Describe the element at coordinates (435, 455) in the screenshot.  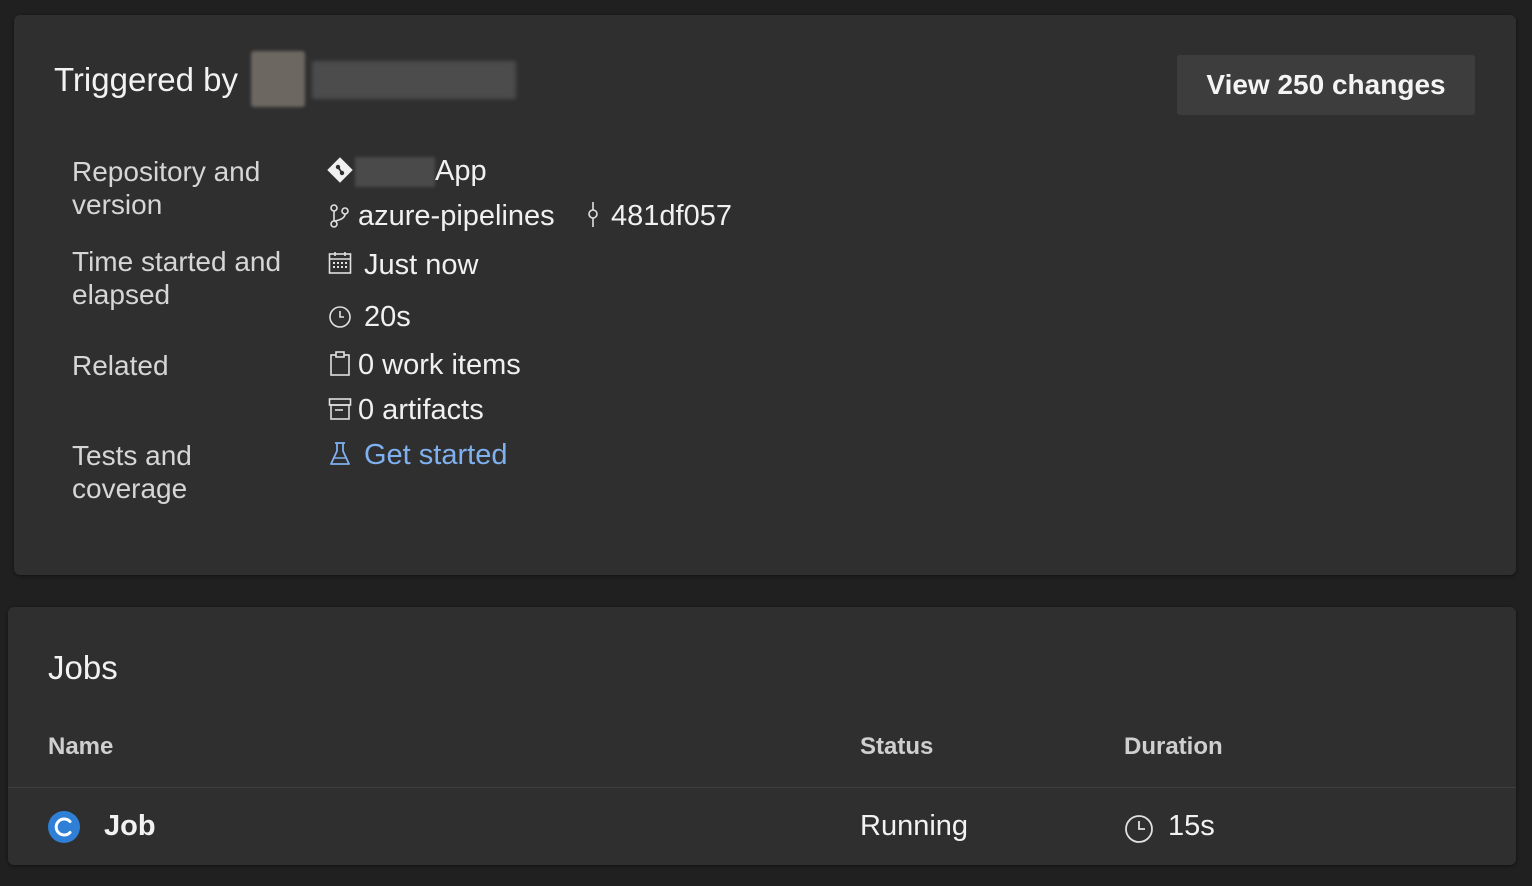
I see `get-started-link: Get started` at that location.